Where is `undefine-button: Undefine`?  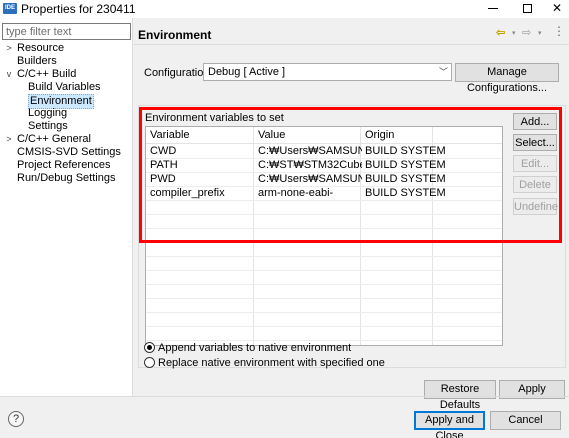
undefine-button: Undefine is located at coordinates (535, 206).